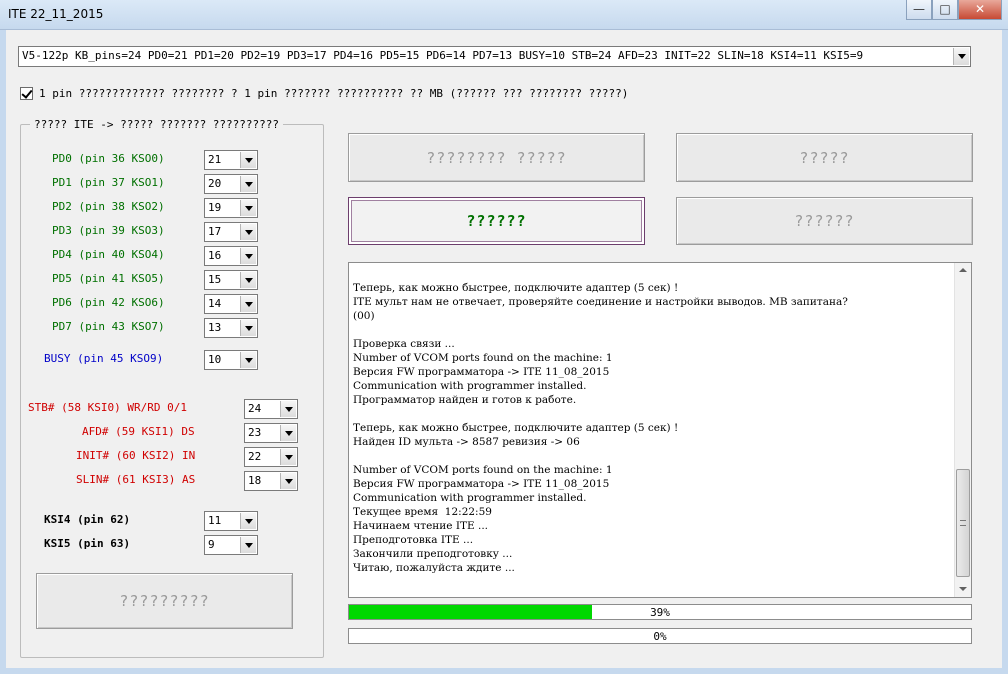  Describe the element at coordinates (255, 408) in the screenshot. I see `stb-value: 24` at that location.